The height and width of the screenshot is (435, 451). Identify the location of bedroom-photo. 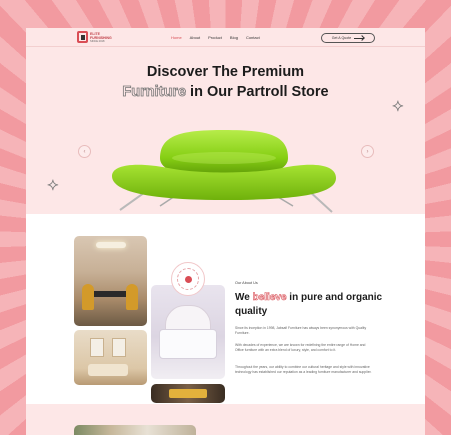
(188, 332).